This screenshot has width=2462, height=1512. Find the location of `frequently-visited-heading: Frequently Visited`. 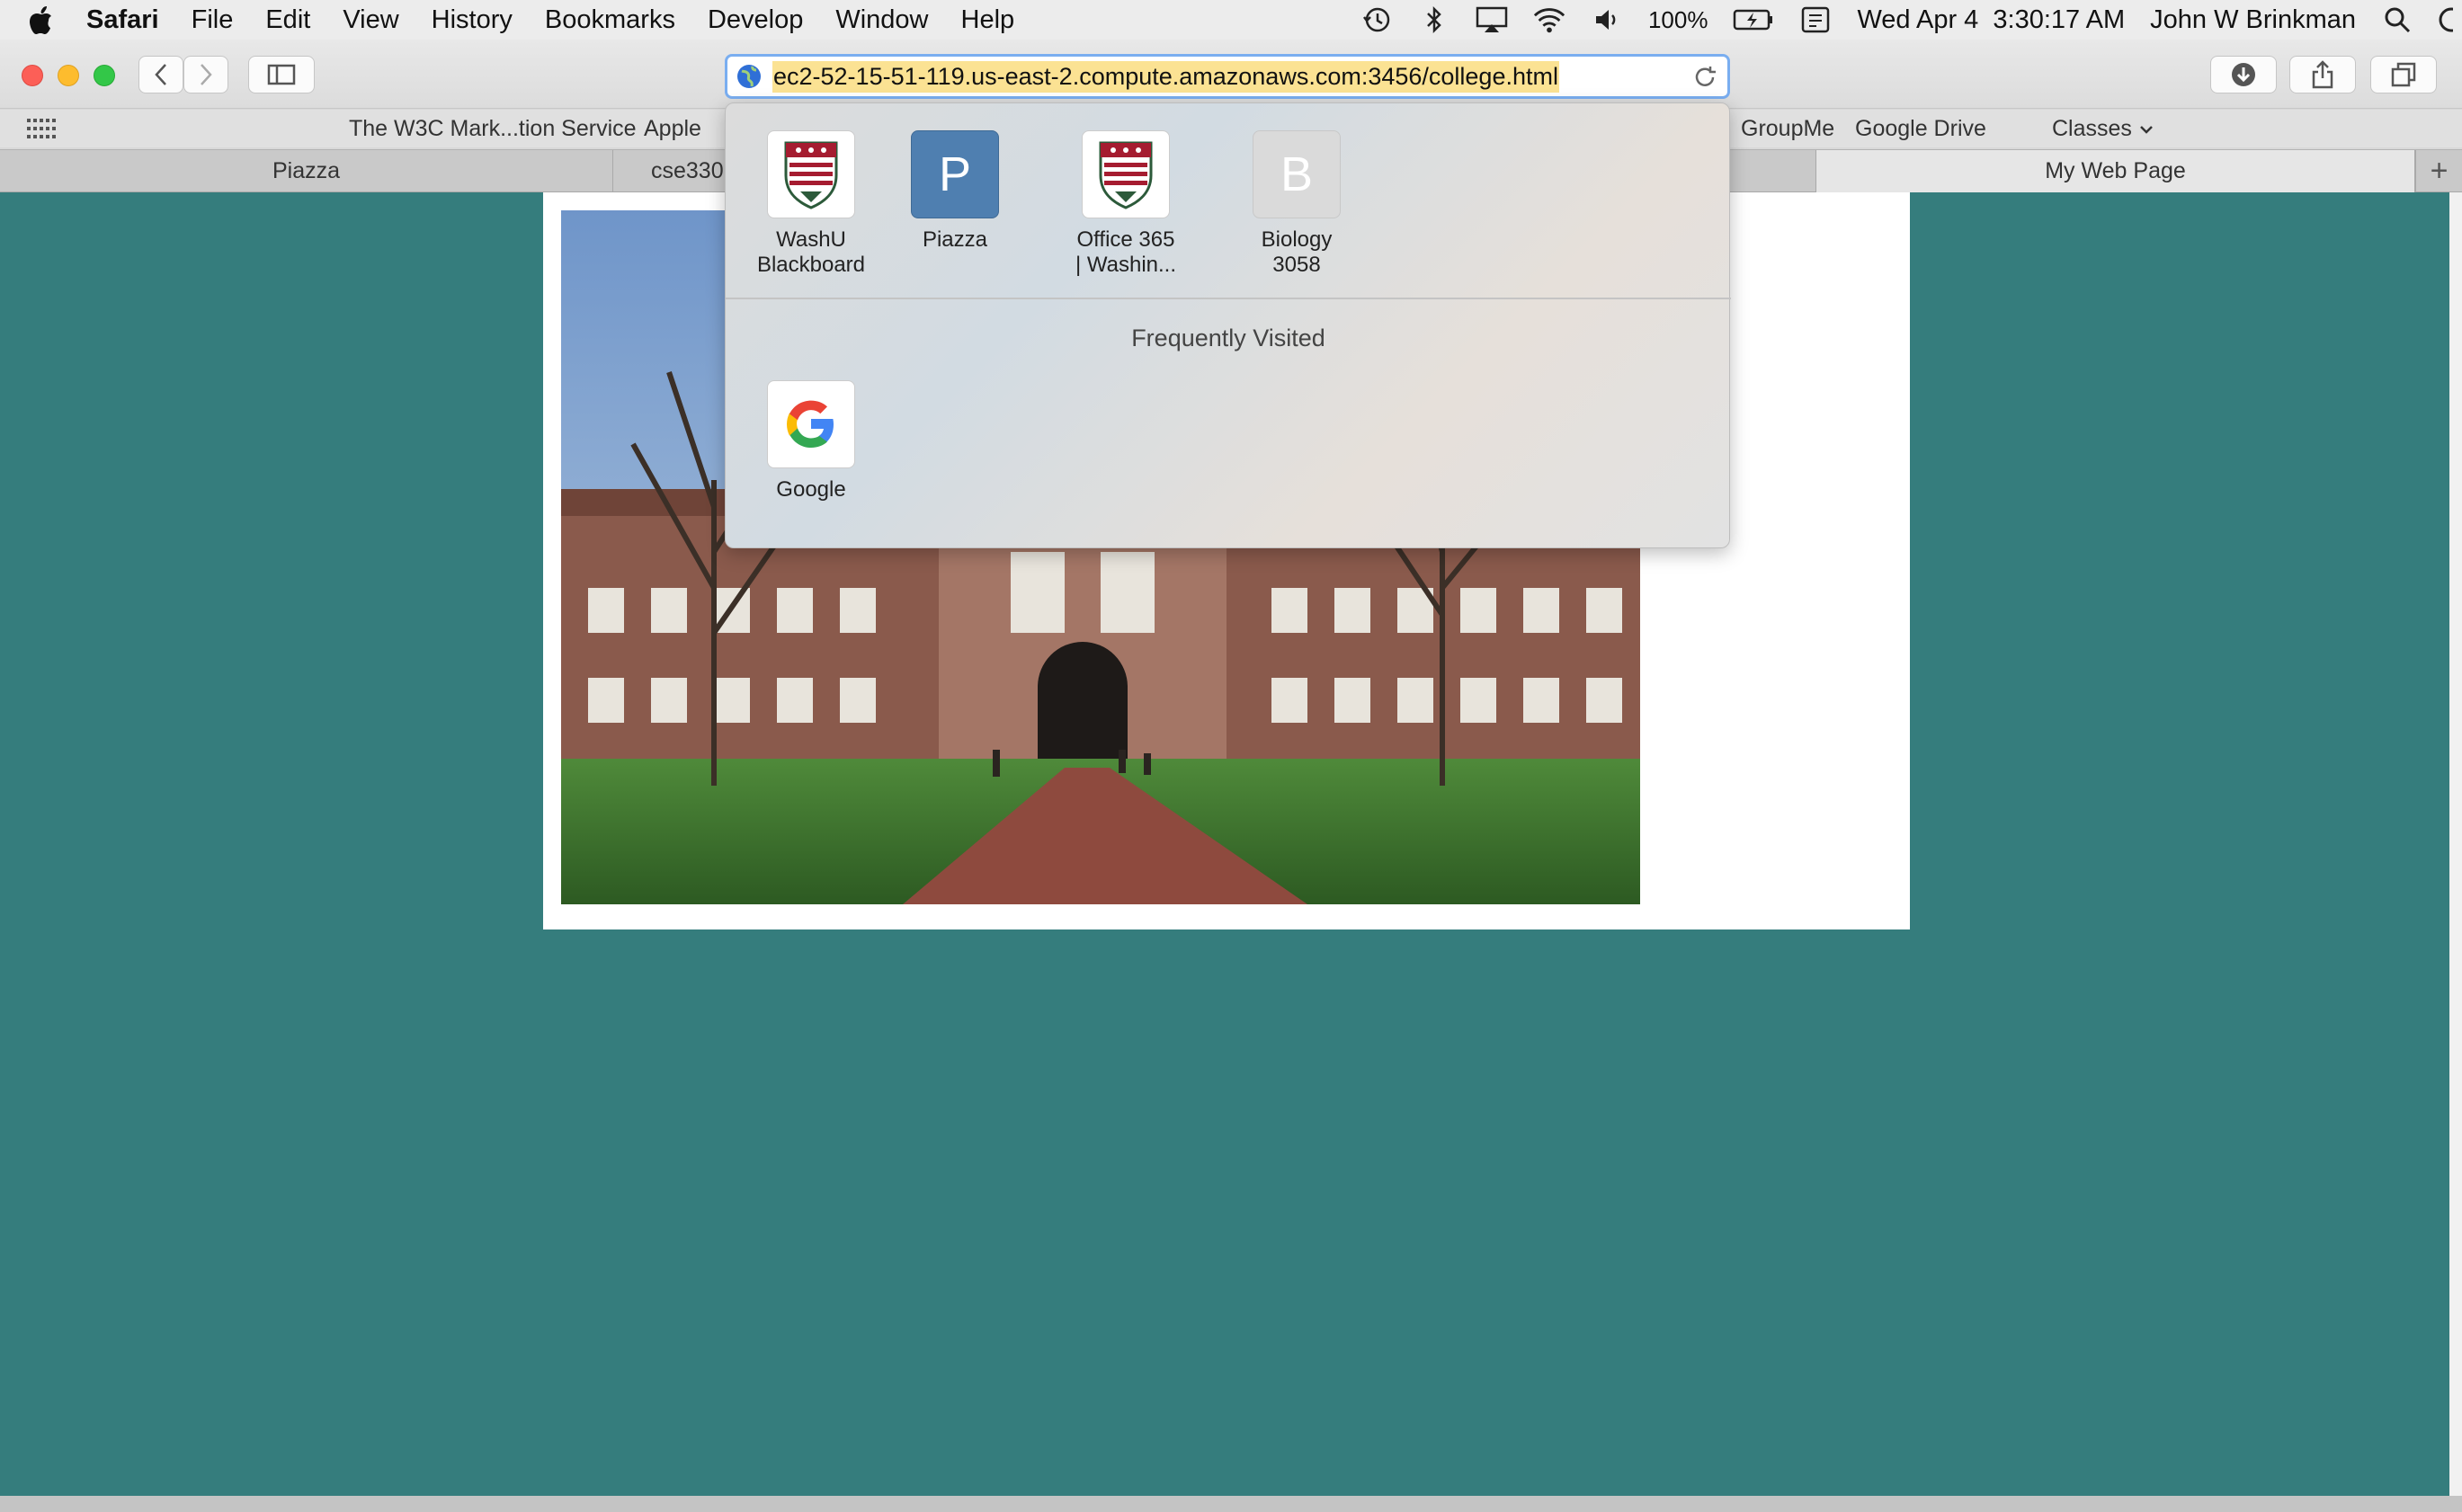

frequently-visited-heading: Frequently Visited is located at coordinates (1228, 338).